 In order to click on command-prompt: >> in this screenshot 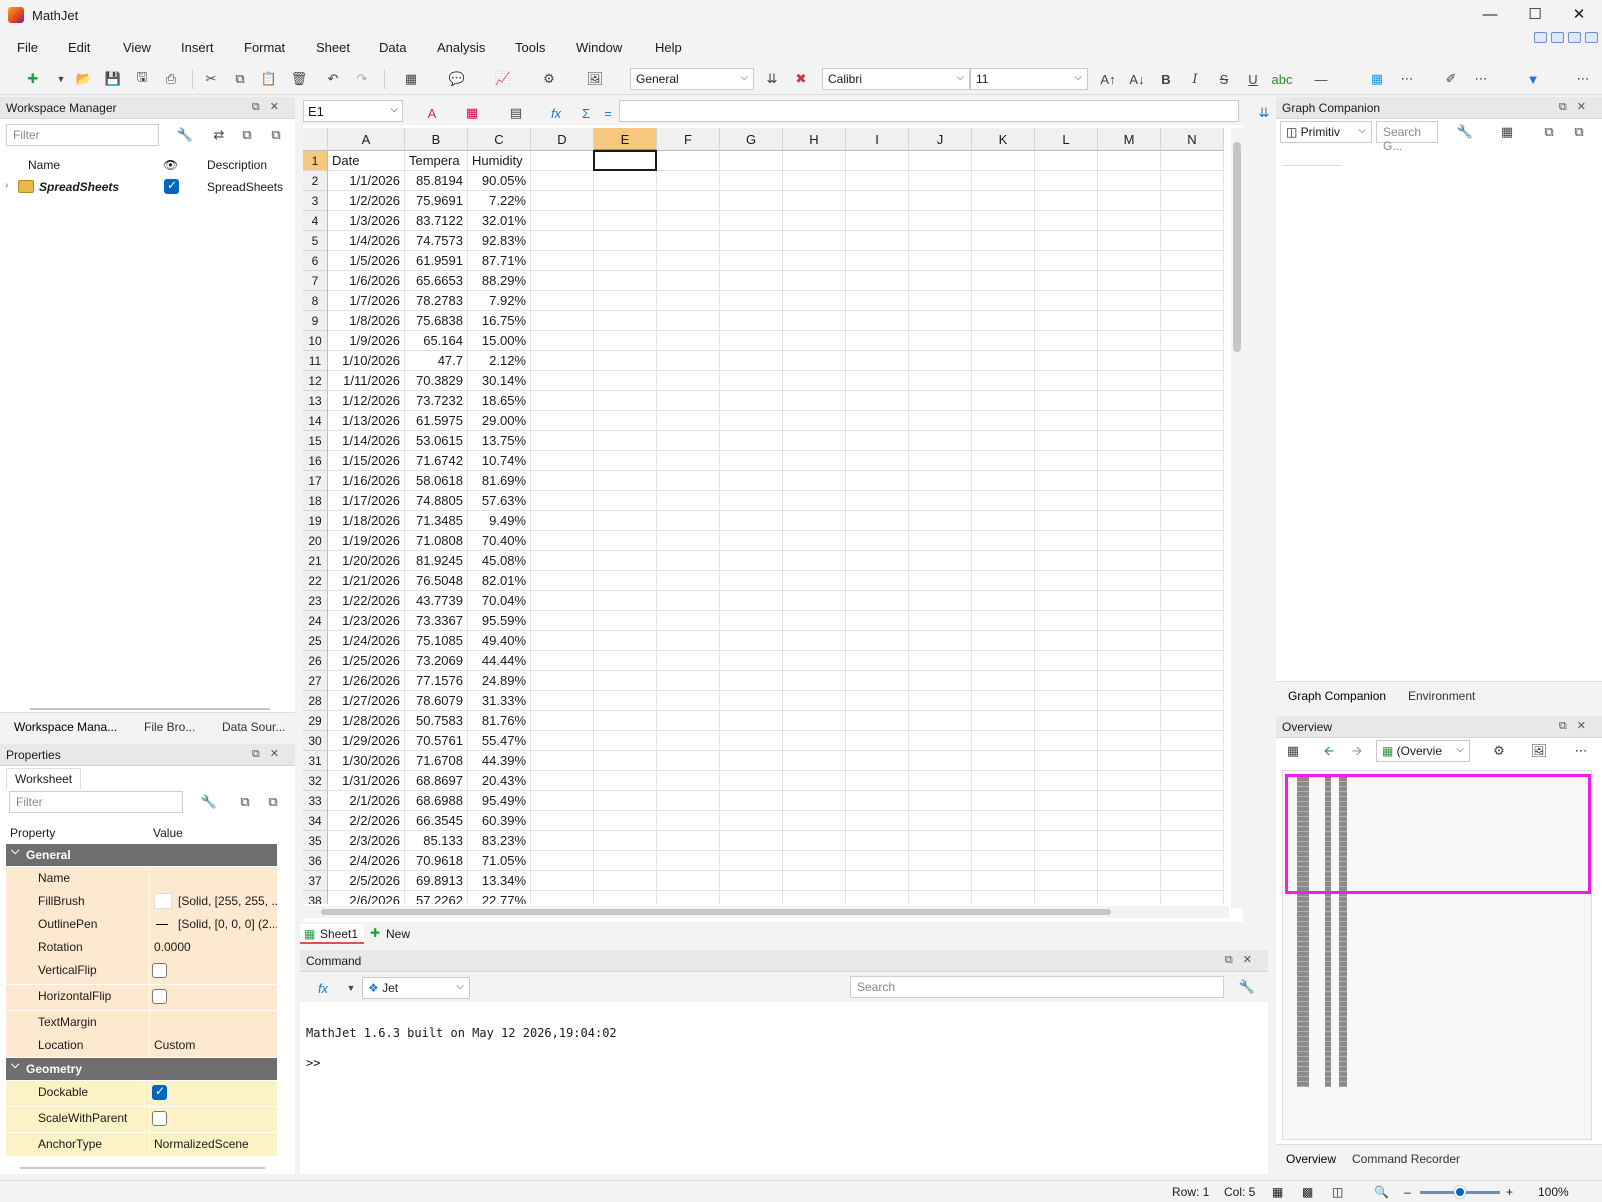, I will do `click(313, 1063)`.